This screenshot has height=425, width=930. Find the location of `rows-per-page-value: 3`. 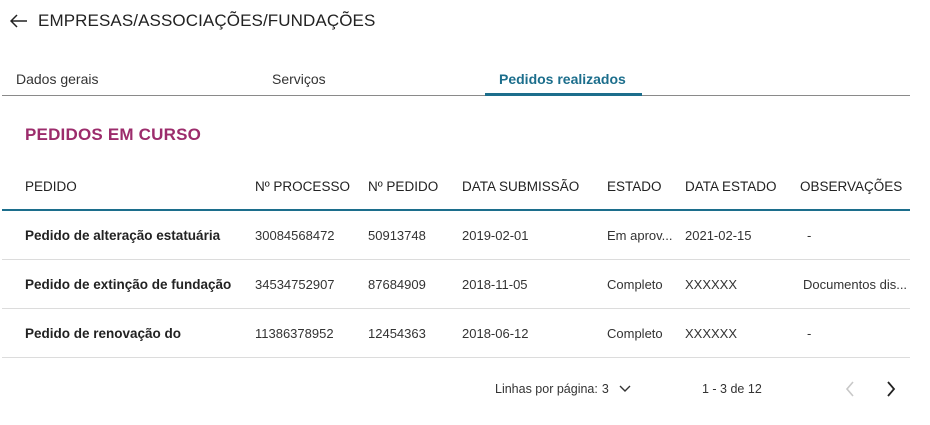

rows-per-page-value: 3 is located at coordinates (605, 389).